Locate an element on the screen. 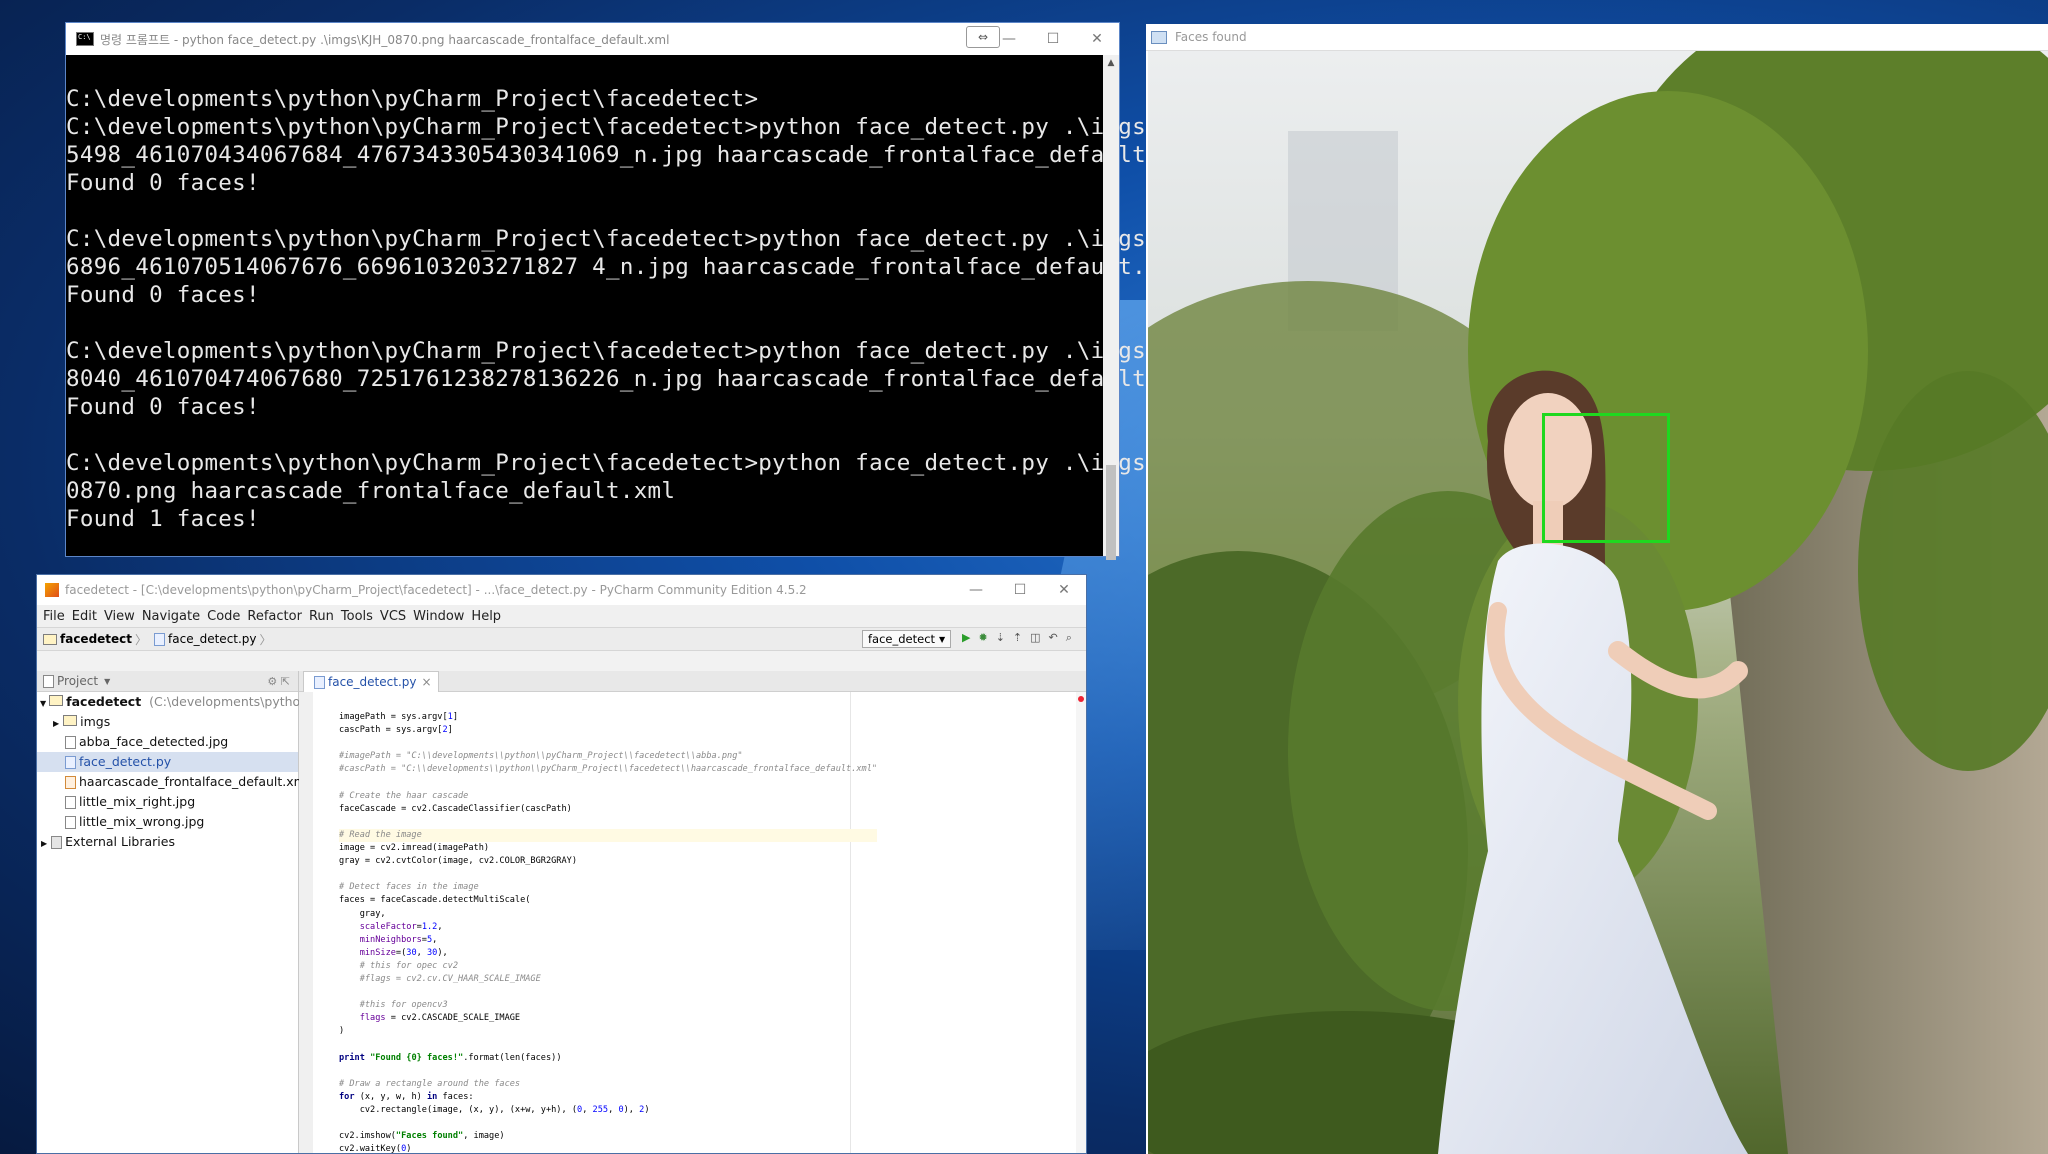  tree-item-external-libraries: ▶ External Libraries is located at coordinates (167, 842).